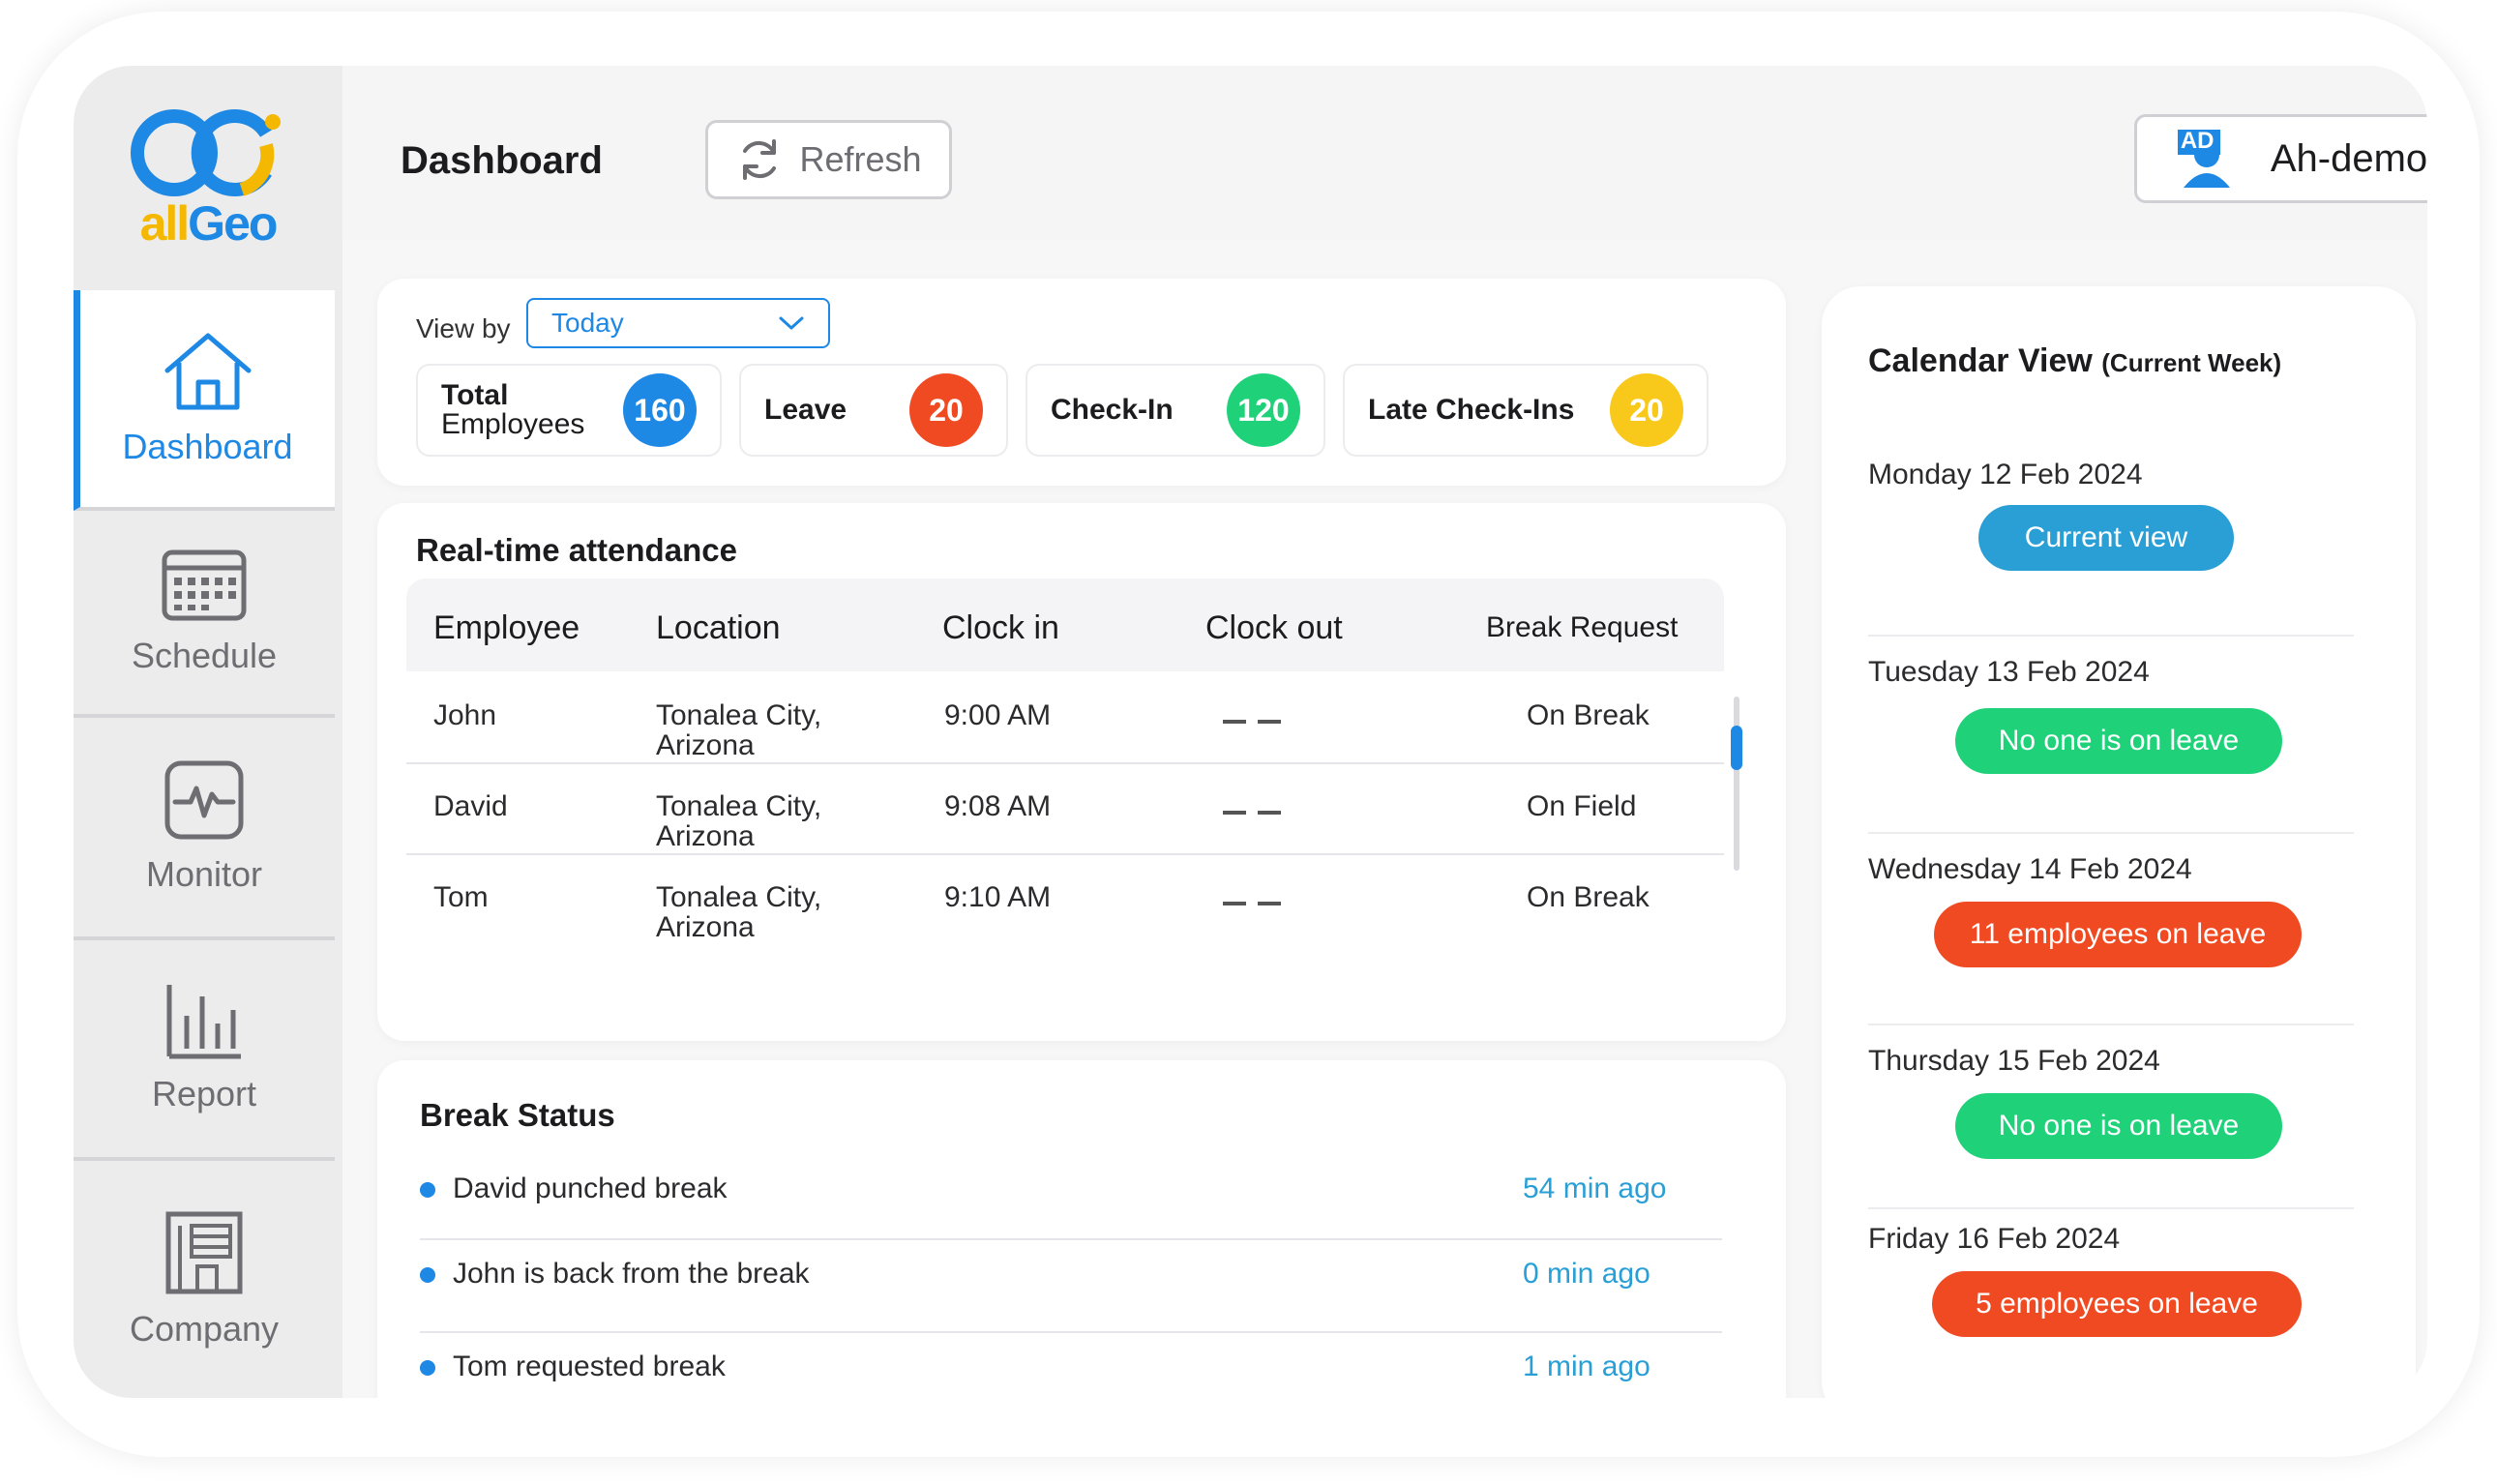  Describe the element at coordinates (461, 897) in the screenshot. I see `cell-employee: Tom` at that location.